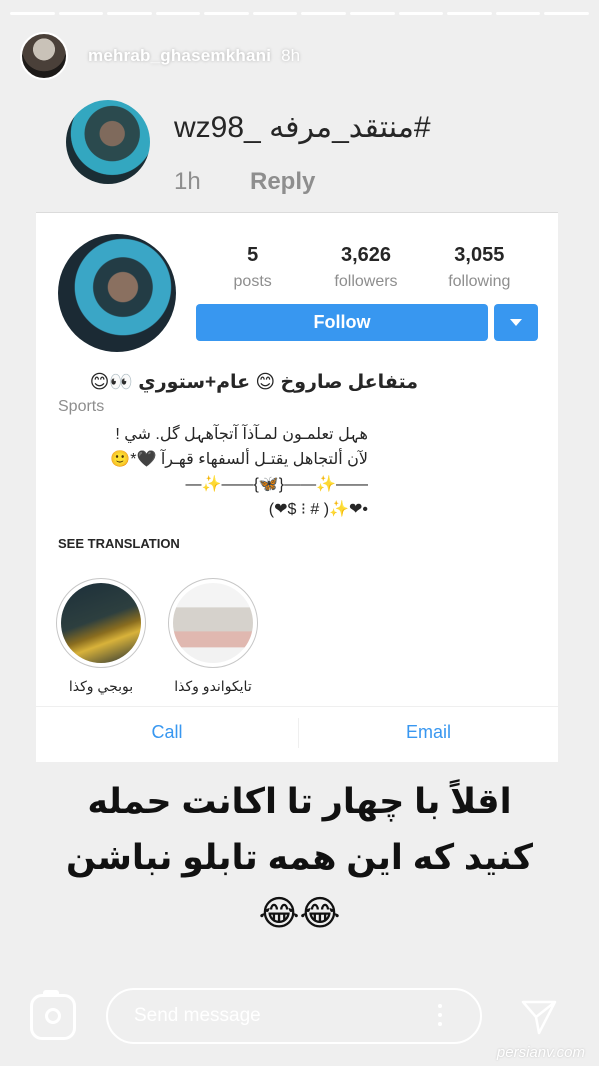 This screenshot has height=1066, width=599. I want to click on camera-icon-lens, so click(53, 1016).